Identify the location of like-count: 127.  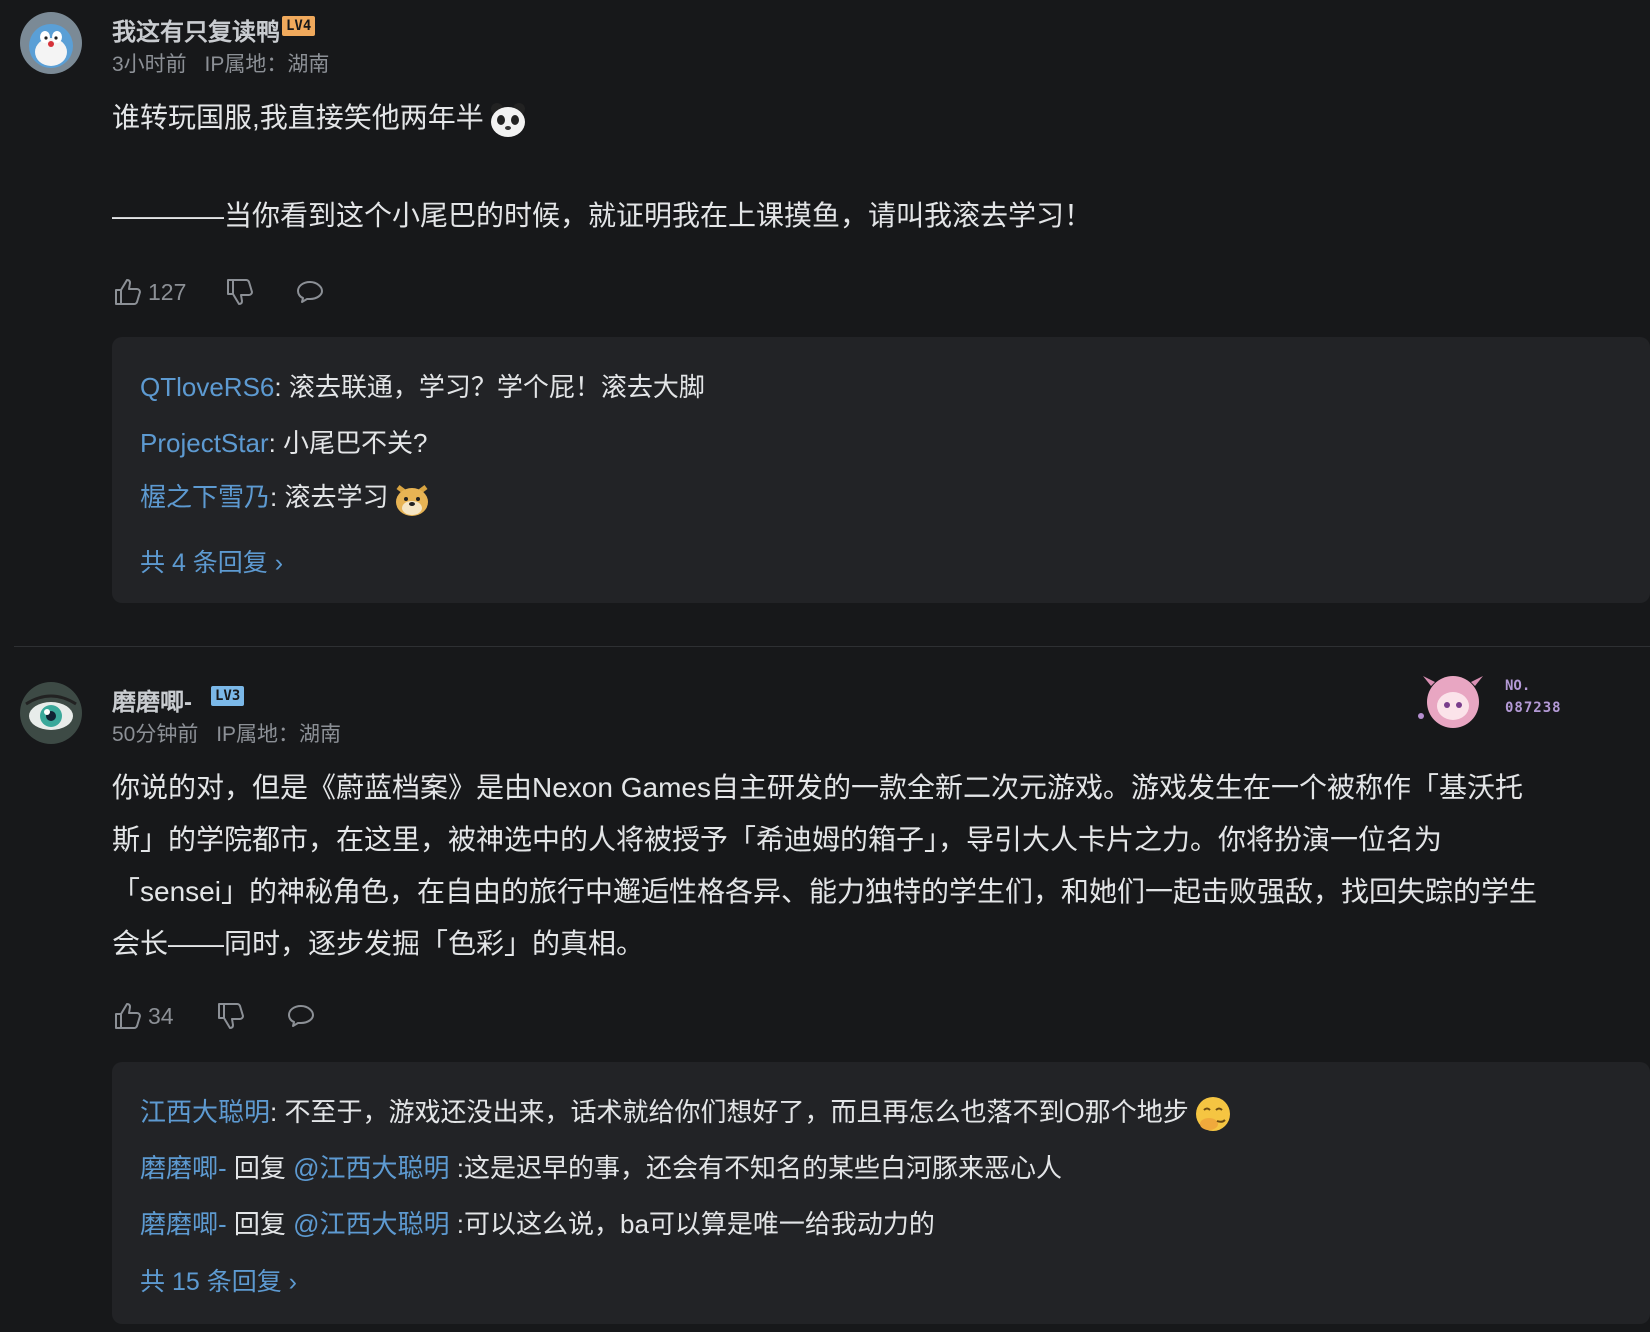
(167, 291).